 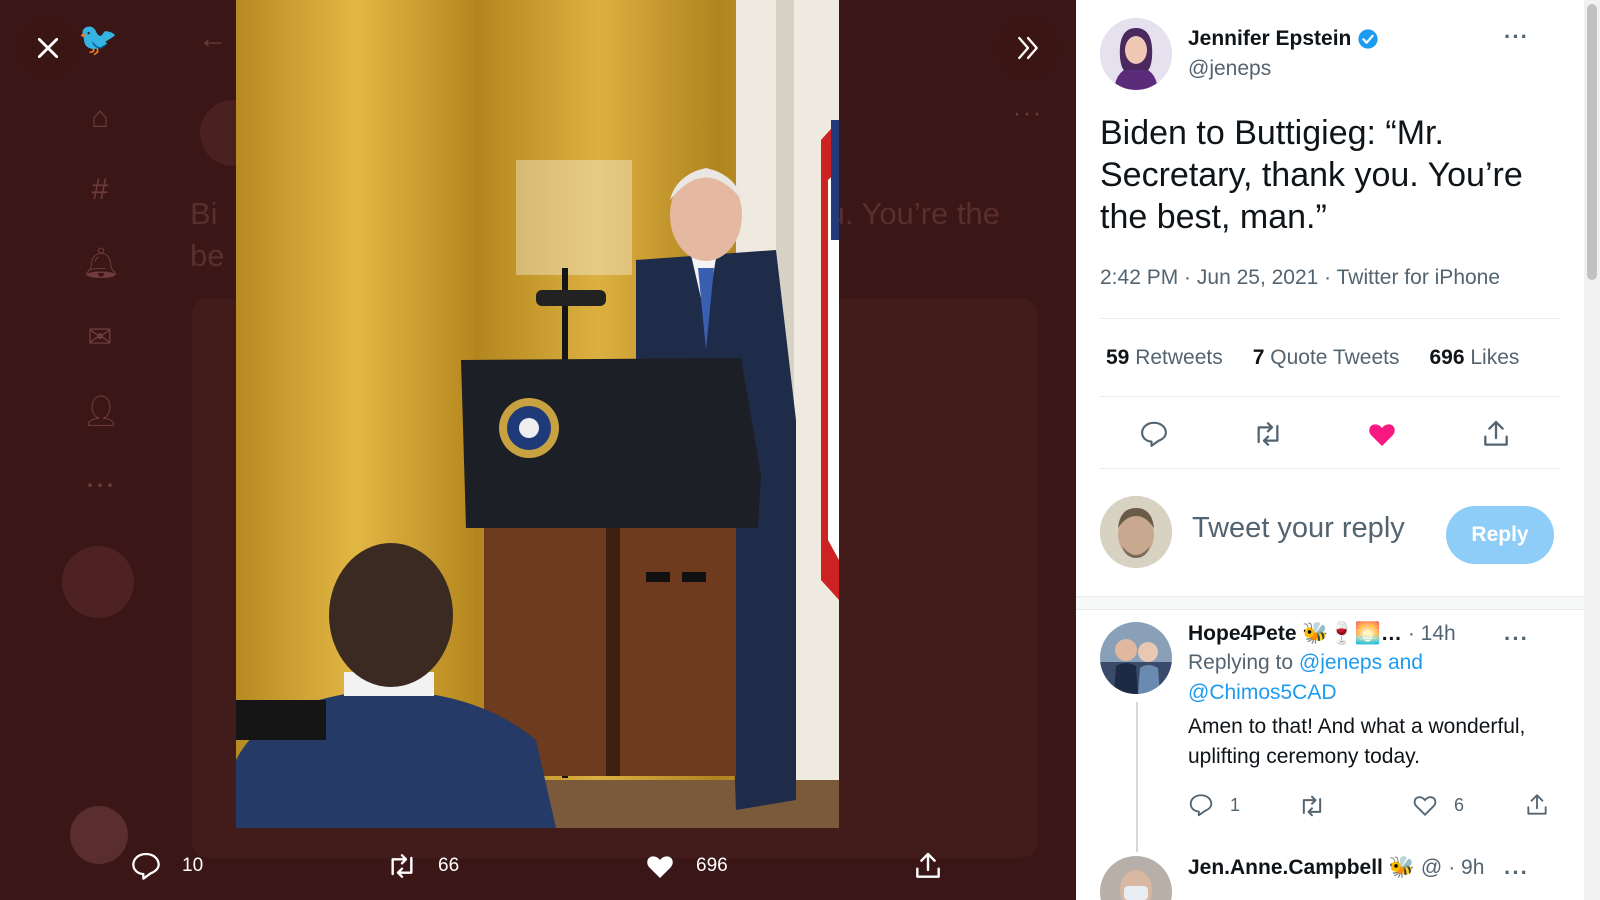 I want to click on media-reply-count: 10, so click(x=193, y=865).